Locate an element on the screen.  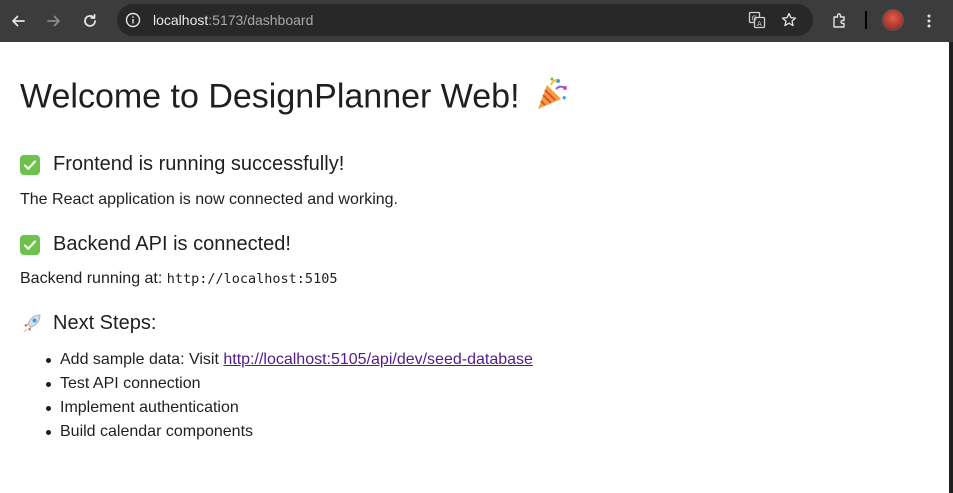
page-title-text: Welcome to DesignPlanner Web! is located at coordinates (270, 96).